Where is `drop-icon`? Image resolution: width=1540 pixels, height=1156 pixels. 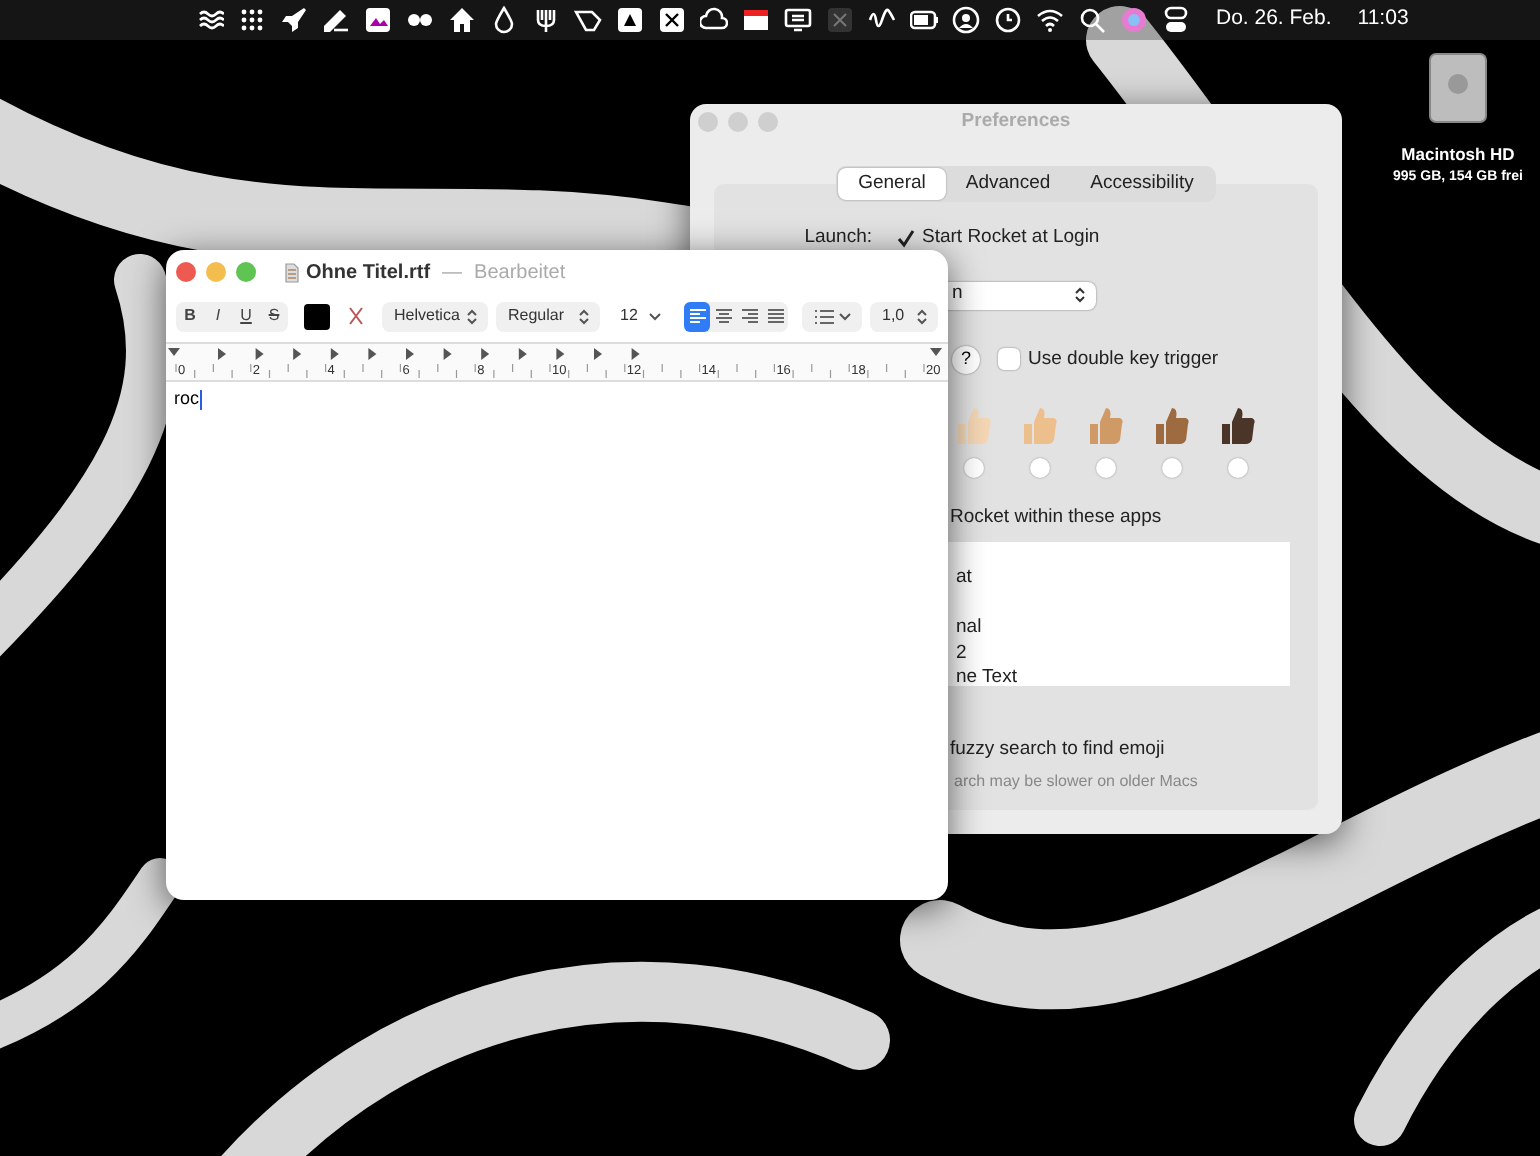
drop-icon is located at coordinates (504, 20).